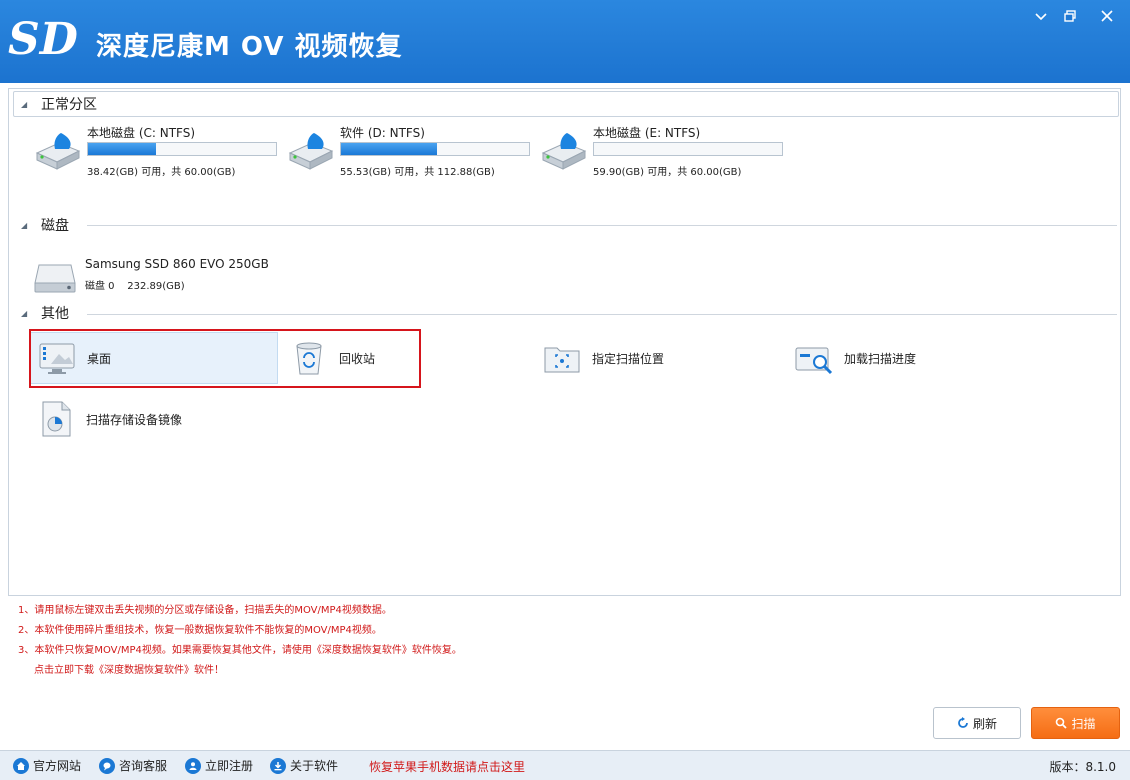 The image size is (1130, 780). What do you see at coordinates (143, 766) in the screenshot?
I see `customer-service-label: 咨询客服` at bounding box center [143, 766].